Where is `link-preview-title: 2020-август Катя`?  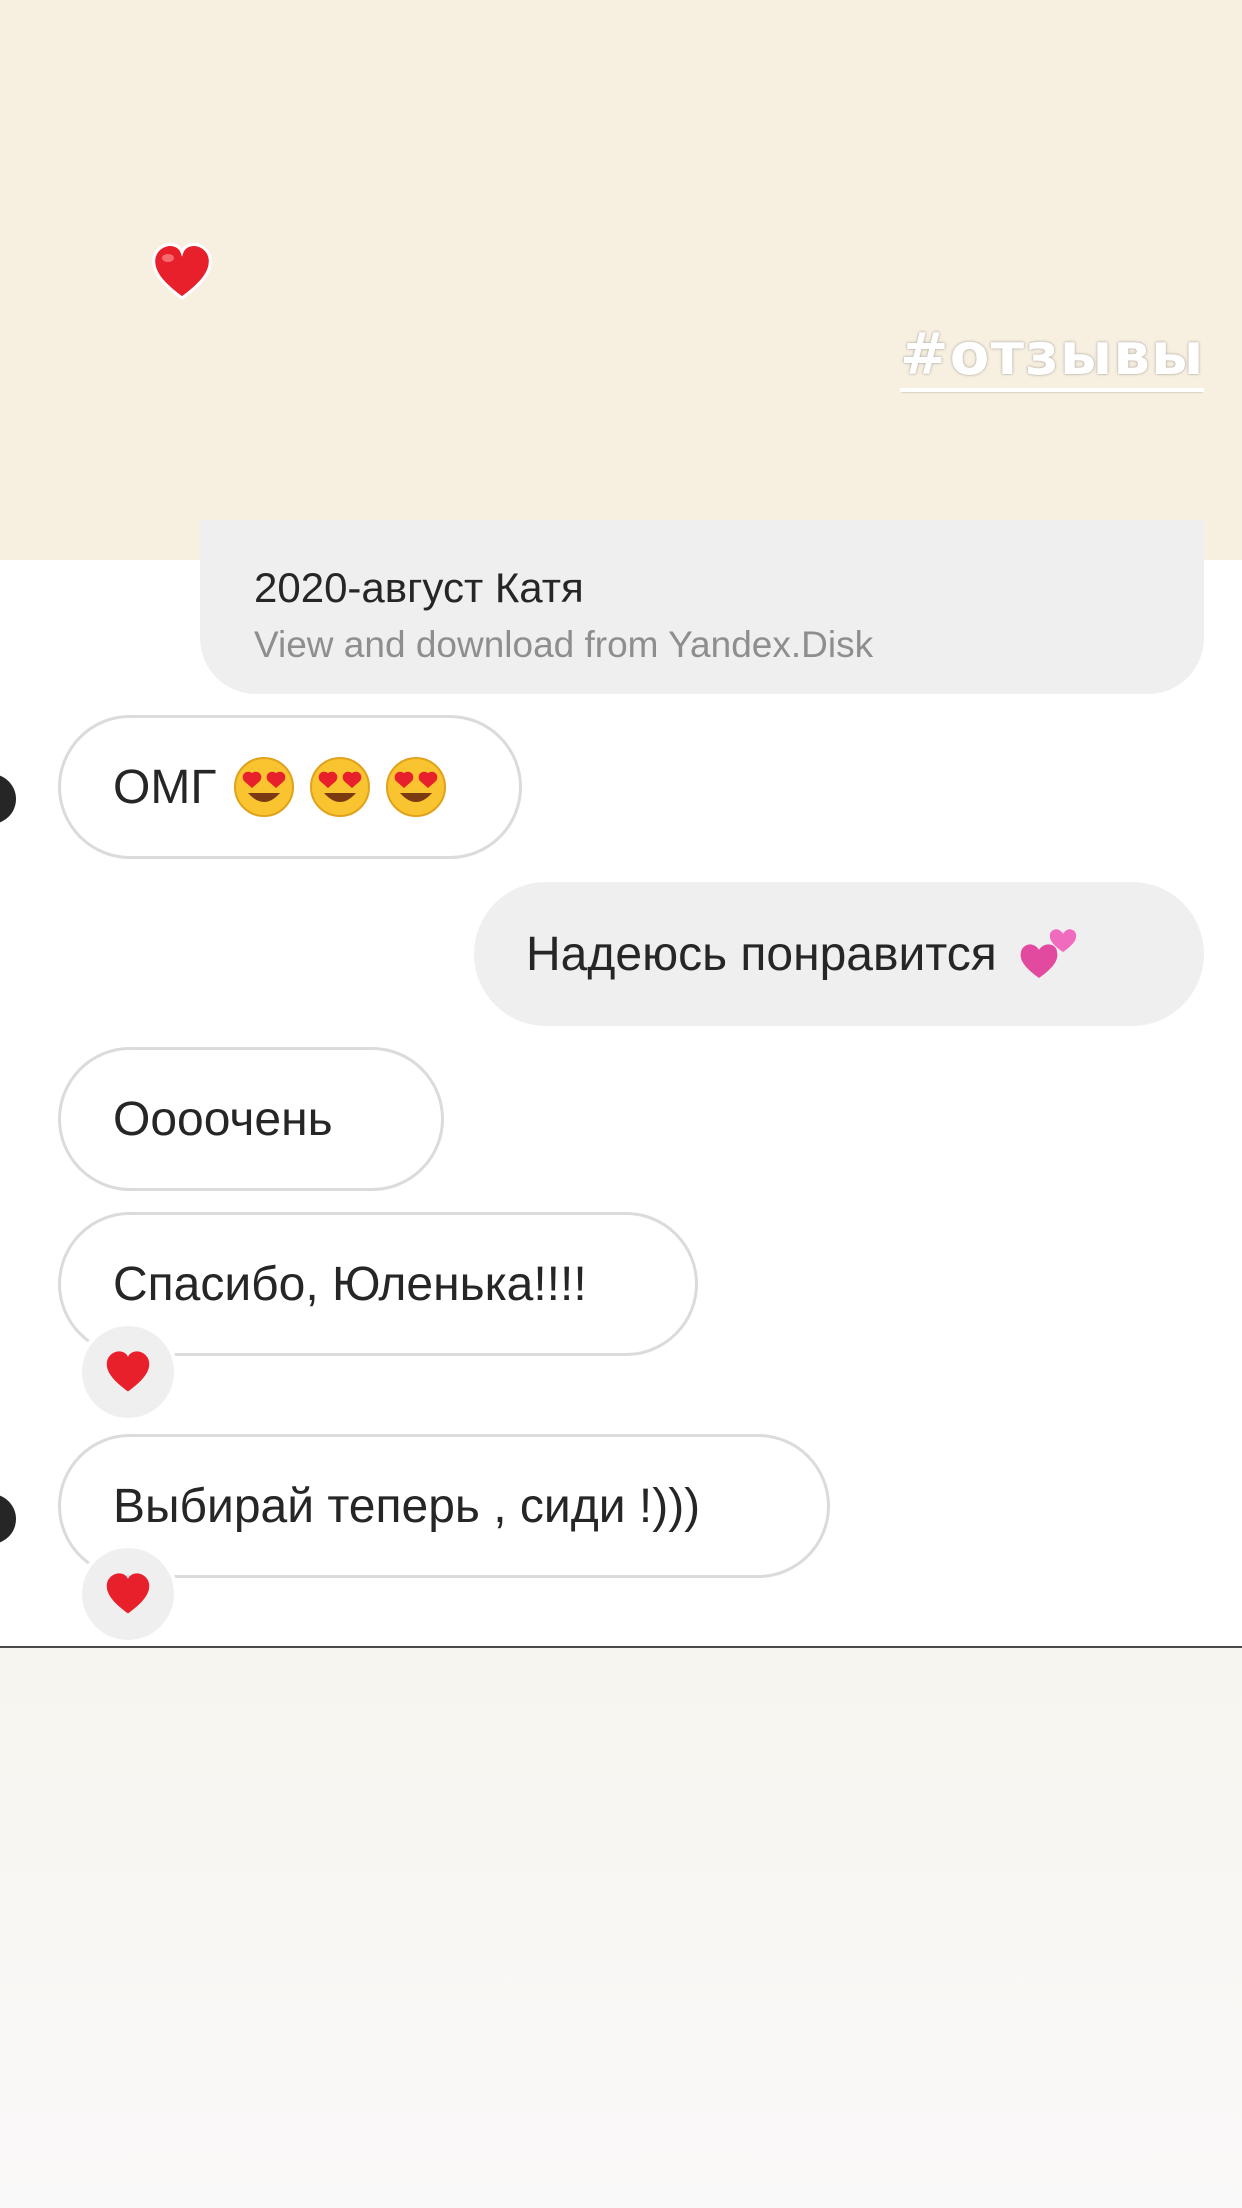
link-preview-title: 2020-август Катя is located at coordinates (419, 587).